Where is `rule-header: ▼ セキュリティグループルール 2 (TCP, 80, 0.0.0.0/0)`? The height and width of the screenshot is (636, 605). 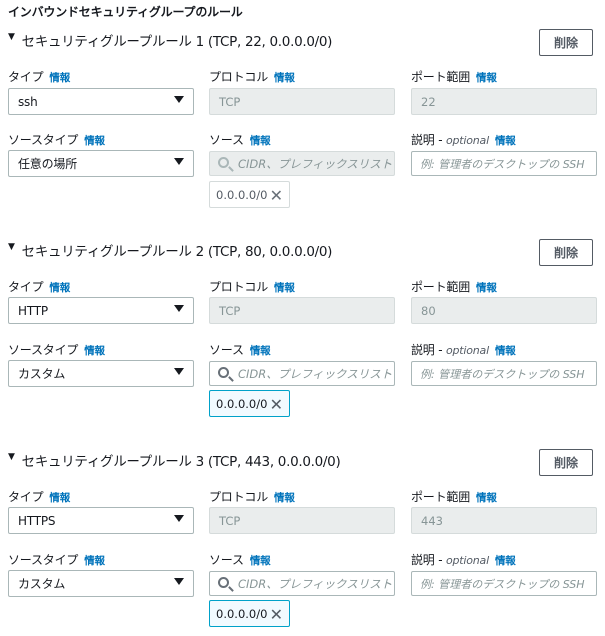 rule-header: ▼ セキュリティグループルール 2 (TCP, 80, 0.0.0.0/0) is located at coordinates (170, 250).